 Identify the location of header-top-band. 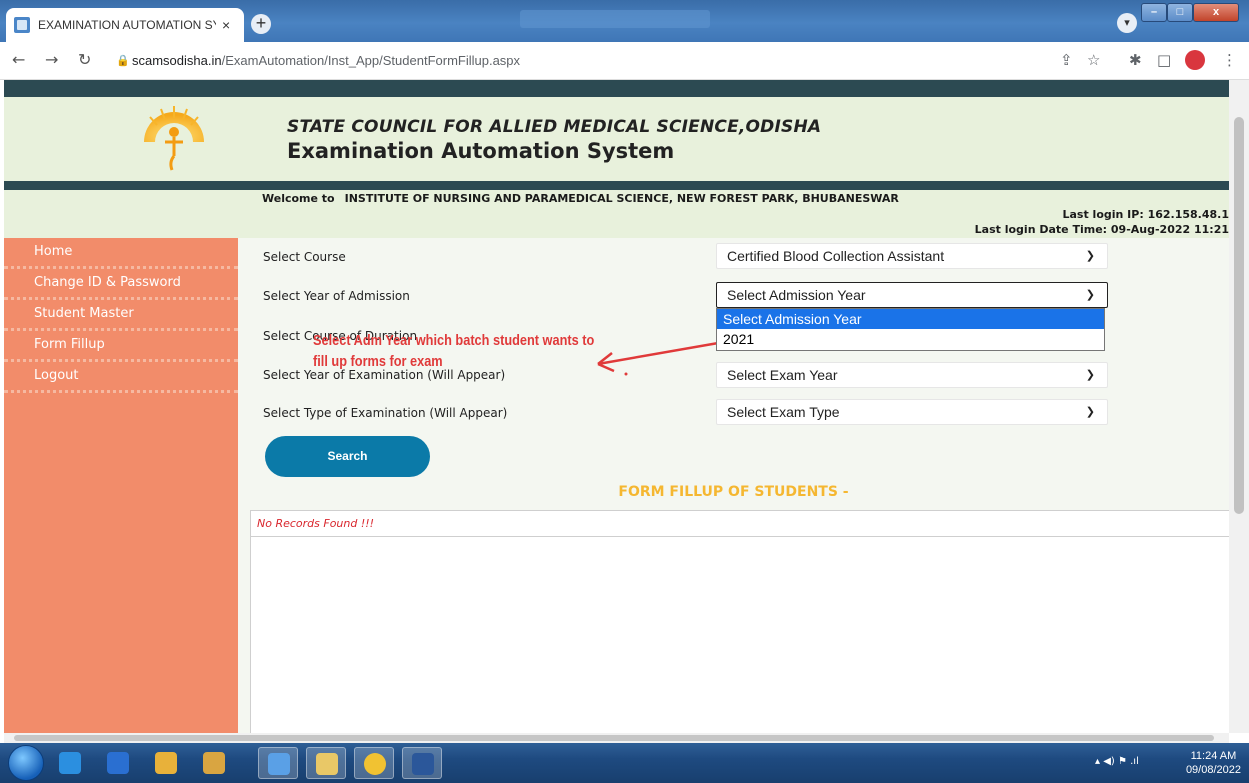
(616, 88).